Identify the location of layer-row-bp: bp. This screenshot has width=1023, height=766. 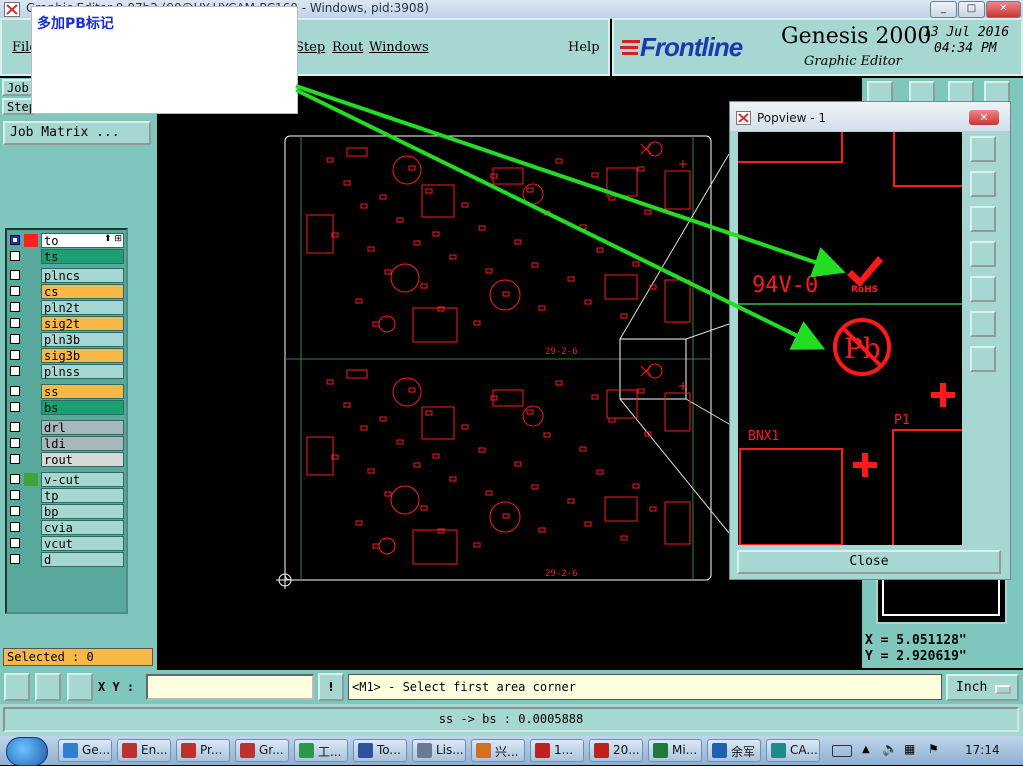
(66, 511).